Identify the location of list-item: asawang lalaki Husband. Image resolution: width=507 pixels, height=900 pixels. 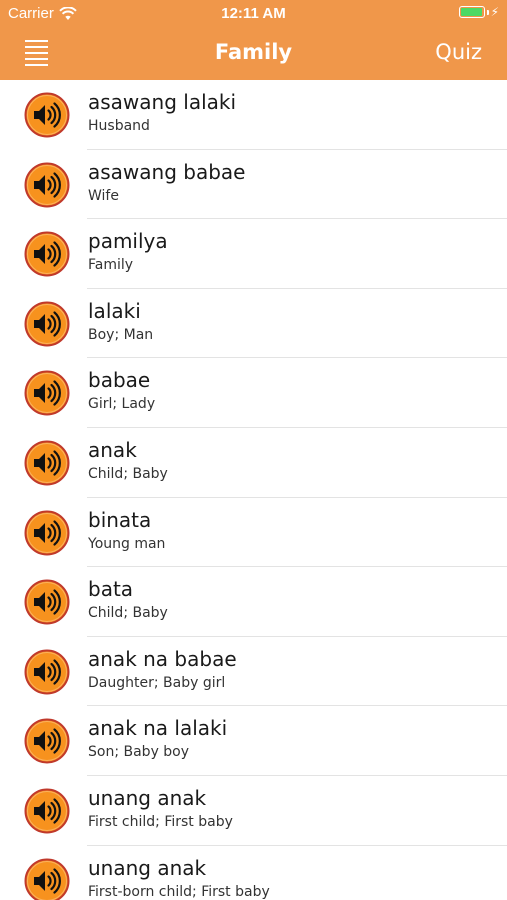
(253, 115).